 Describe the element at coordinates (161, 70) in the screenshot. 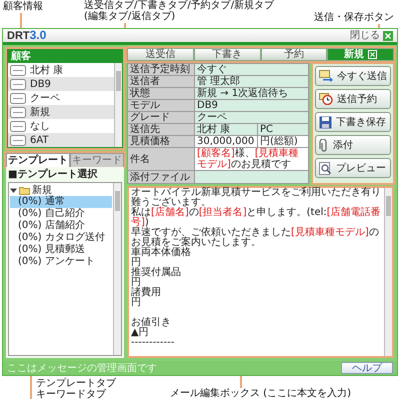

I see `form-label: 送信予定時刻` at that location.